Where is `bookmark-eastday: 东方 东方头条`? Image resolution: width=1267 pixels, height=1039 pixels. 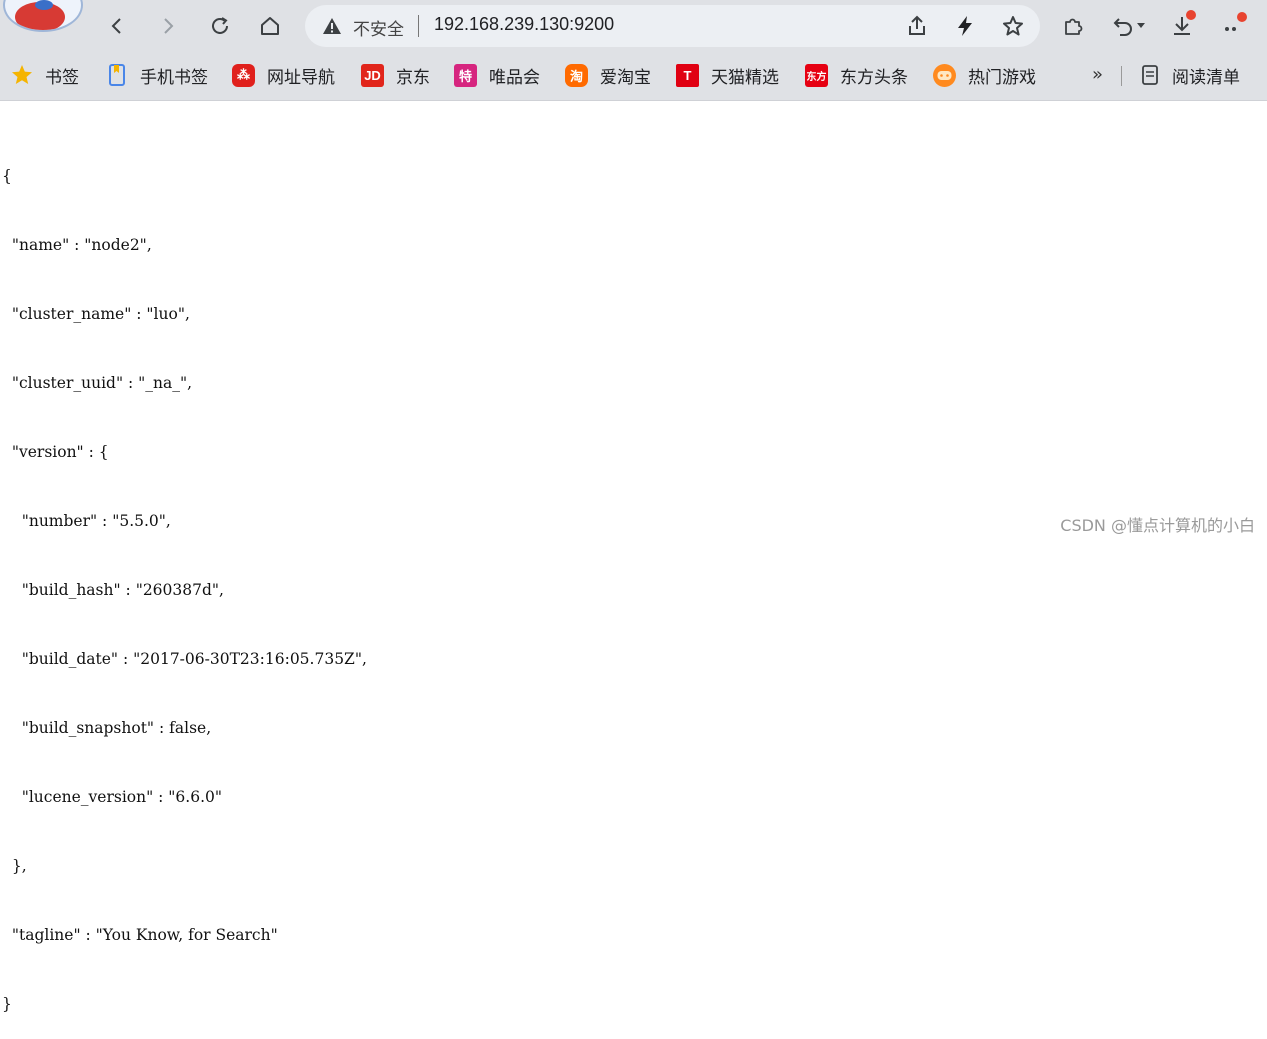
bookmark-eastday: 东方 东方头条 is located at coordinates (856, 75).